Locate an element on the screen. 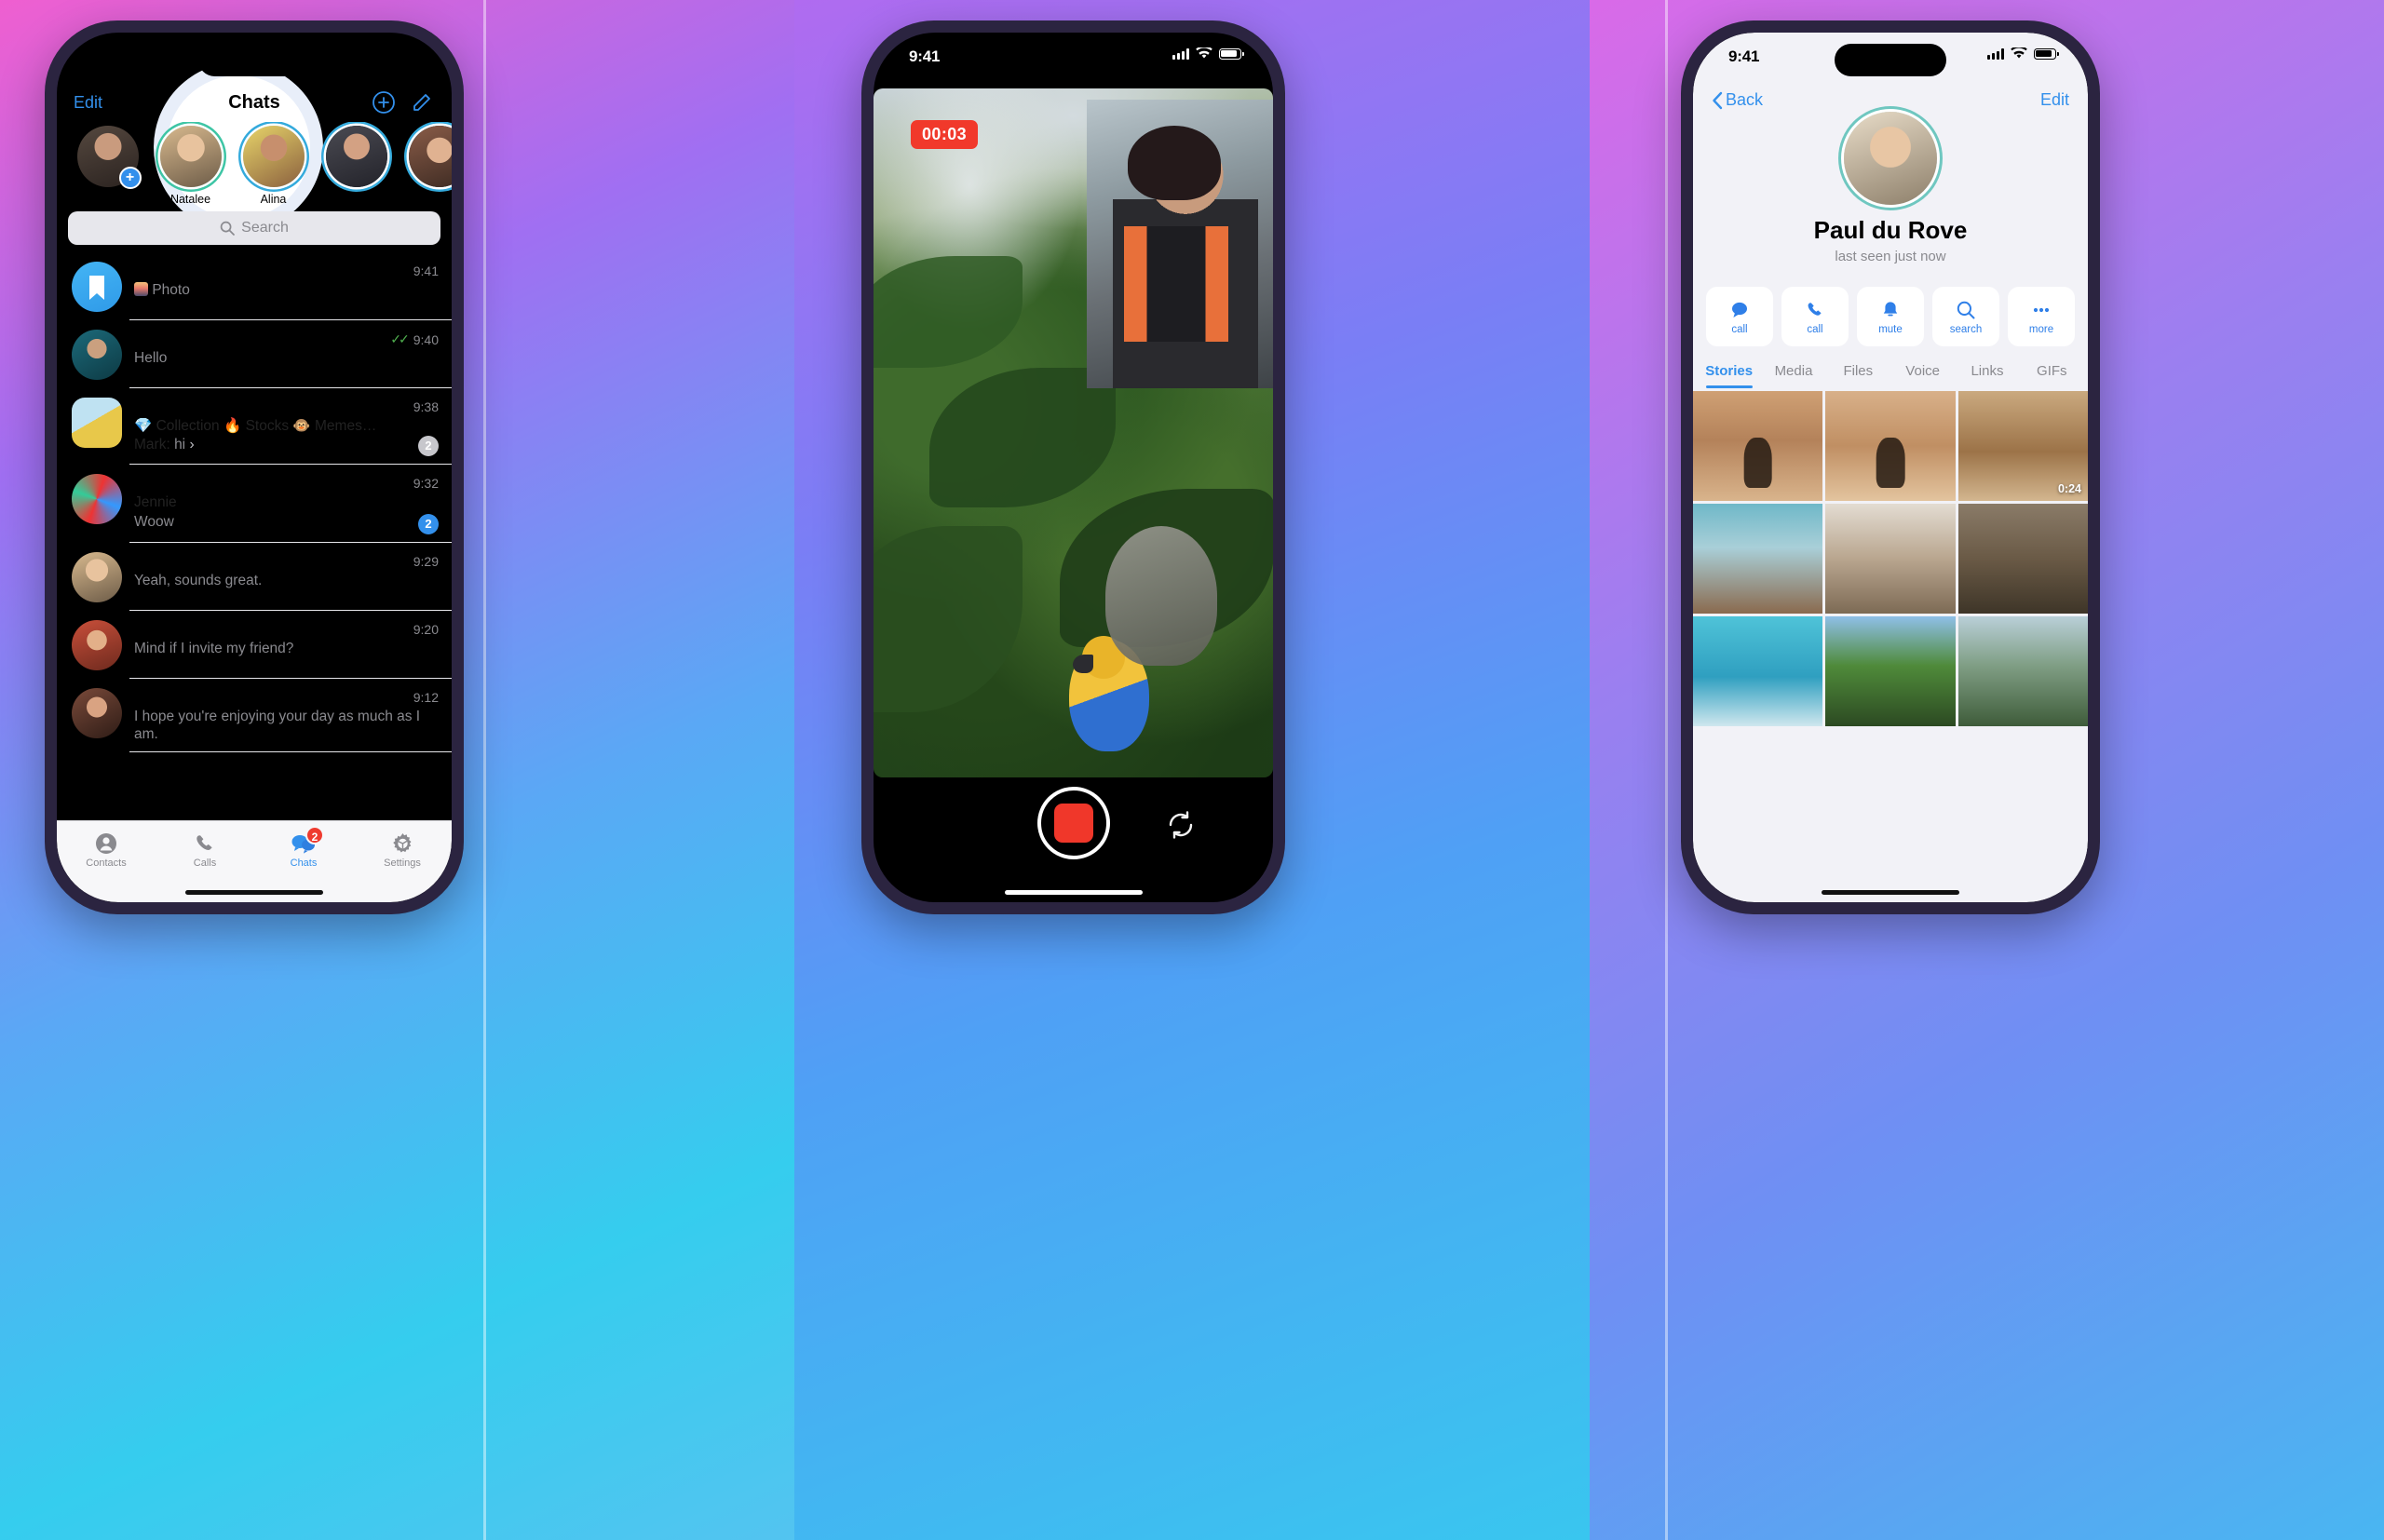  video-duration: 0:24 is located at coordinates (2069, 488).